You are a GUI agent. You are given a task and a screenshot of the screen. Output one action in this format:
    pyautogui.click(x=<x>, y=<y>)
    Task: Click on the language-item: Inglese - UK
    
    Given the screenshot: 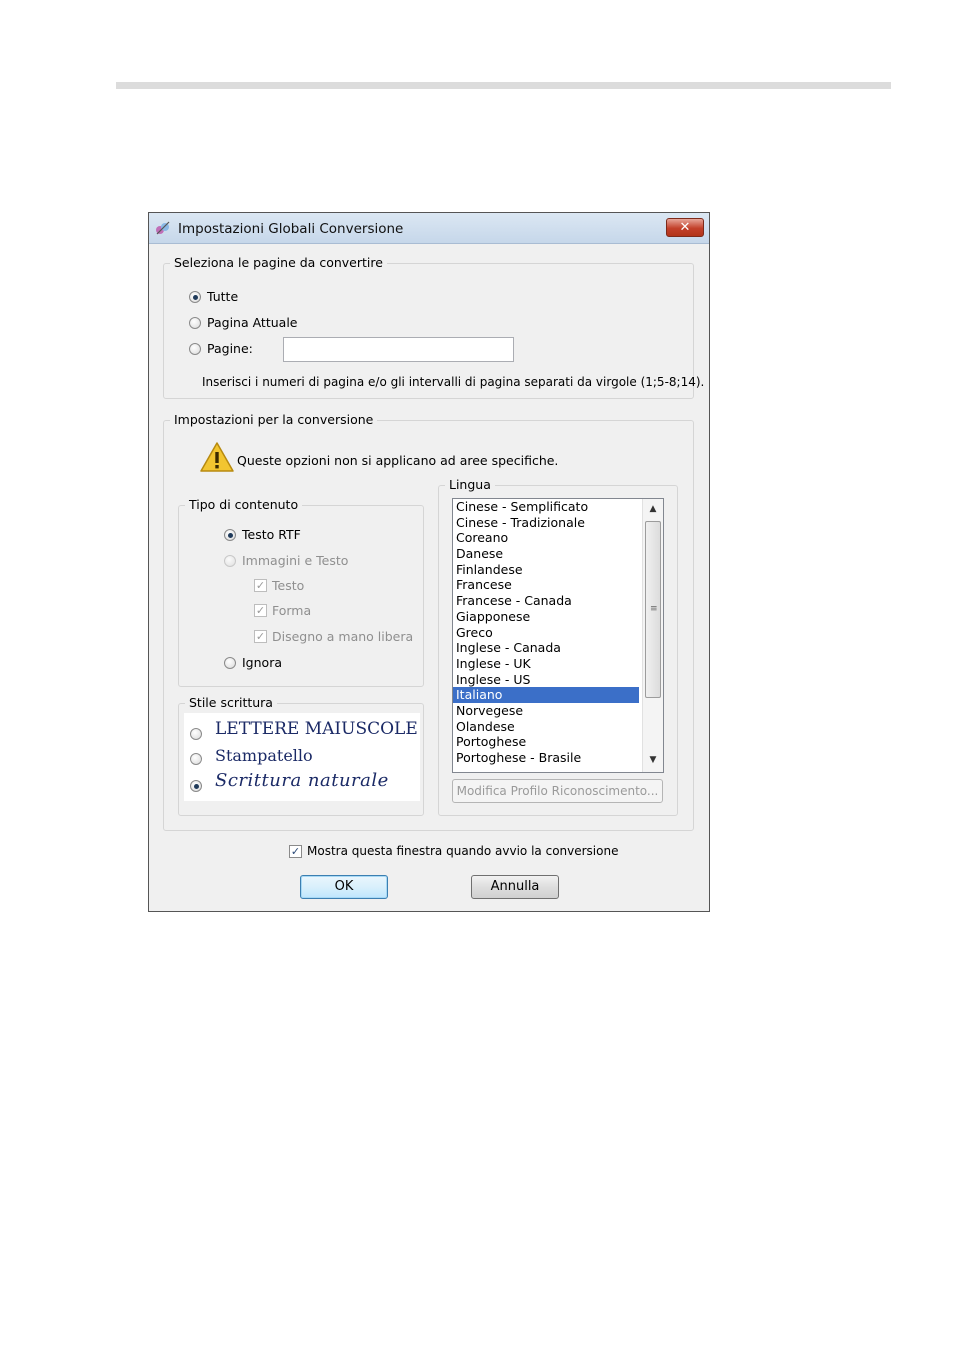 What is the action you would take?
    pyautogui.click(x=546, y=664)
    